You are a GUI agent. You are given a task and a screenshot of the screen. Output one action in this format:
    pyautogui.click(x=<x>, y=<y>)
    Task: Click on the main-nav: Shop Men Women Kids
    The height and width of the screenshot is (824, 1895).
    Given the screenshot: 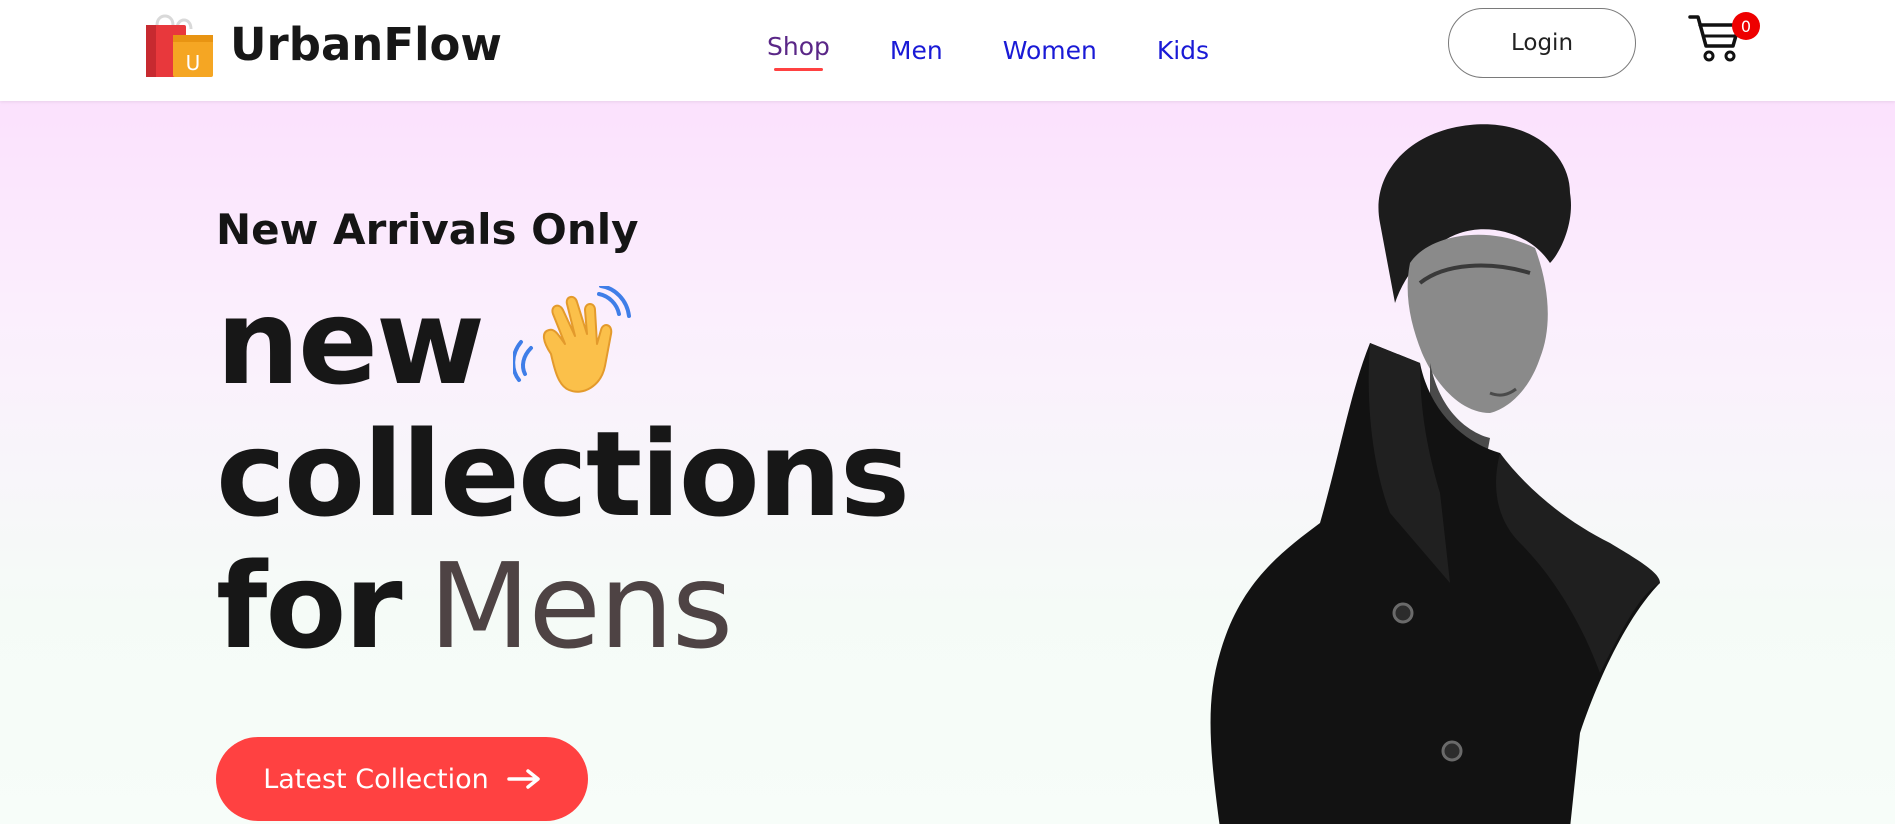 What is the action you would take?
    pyautogui.click(x=988, y=50)
    